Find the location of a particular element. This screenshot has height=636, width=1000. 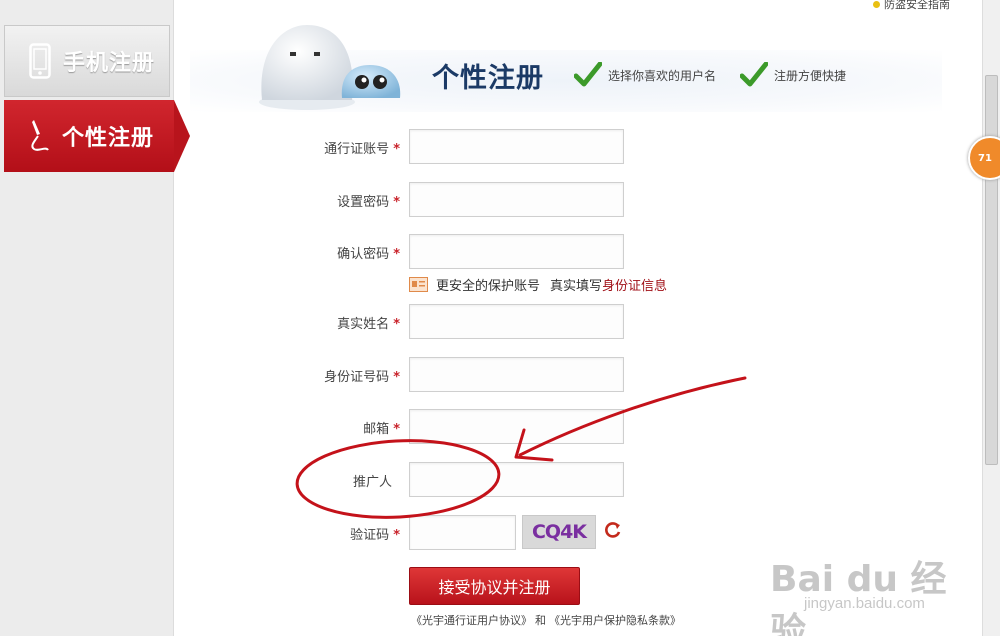

bullet-icon is located at coordinates (876, 4).